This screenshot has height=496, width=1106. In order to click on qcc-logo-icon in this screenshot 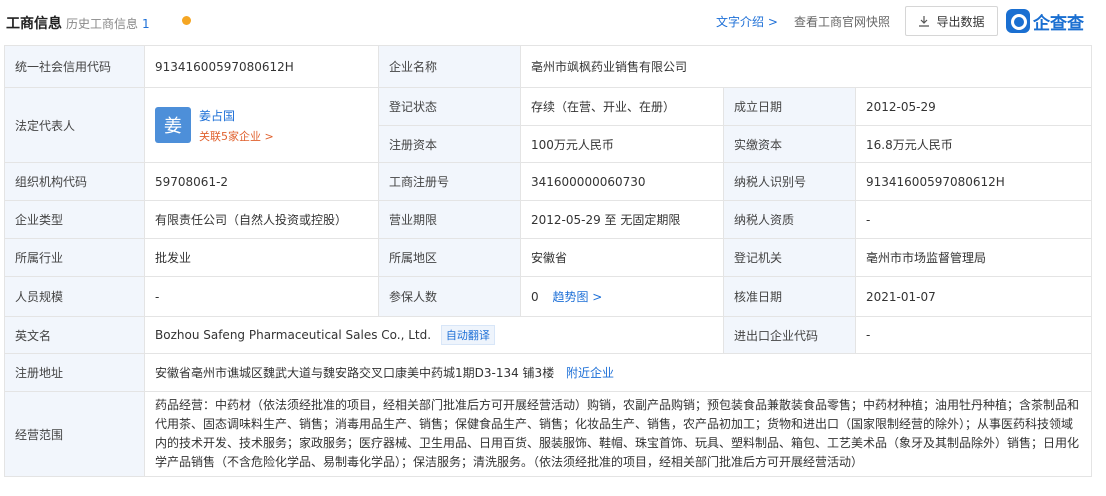, I will do `click(1018, 21)`.